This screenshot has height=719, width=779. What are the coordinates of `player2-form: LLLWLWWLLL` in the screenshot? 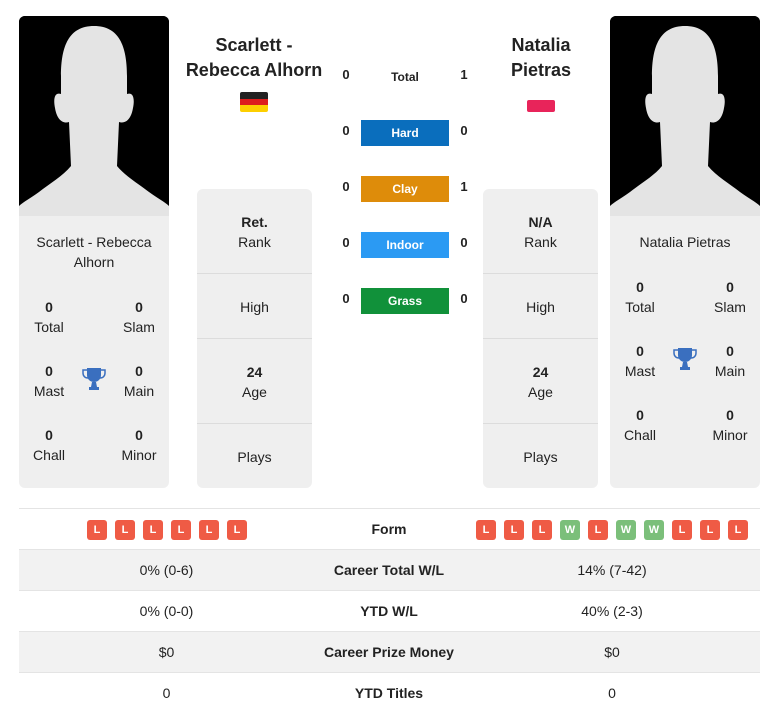 It's located at (612, 530).